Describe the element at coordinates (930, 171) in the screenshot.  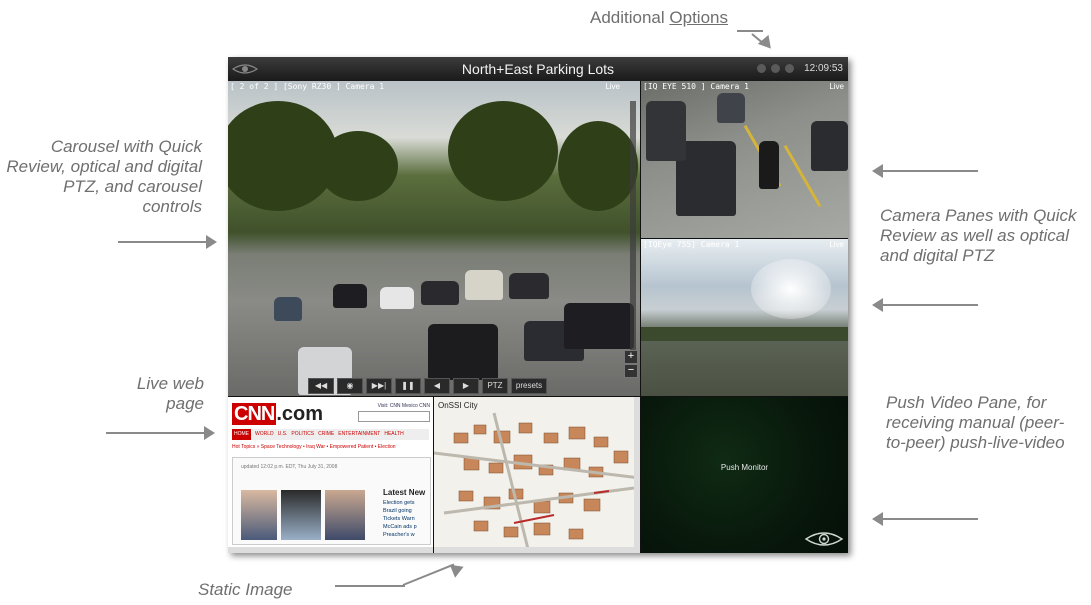
I see `camera-panes-arrow-line-top` at that location.